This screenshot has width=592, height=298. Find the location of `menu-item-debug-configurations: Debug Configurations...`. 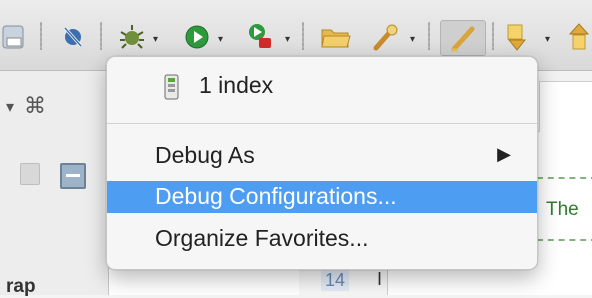

menu-item-debug-configurations: Debug Configurations... is located at coordinates (322, 197).